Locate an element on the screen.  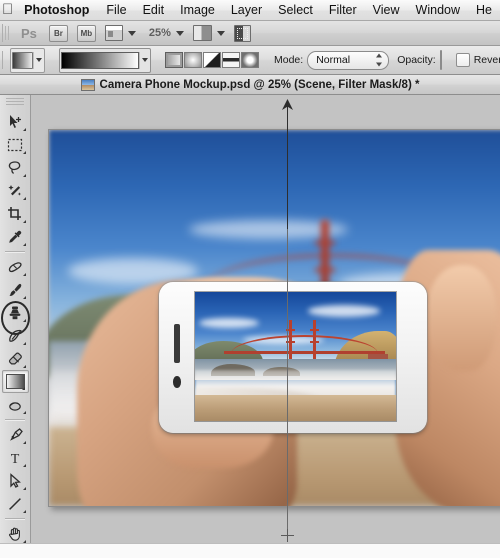
reflected-gradient-button is located at coordinates (231, 60).